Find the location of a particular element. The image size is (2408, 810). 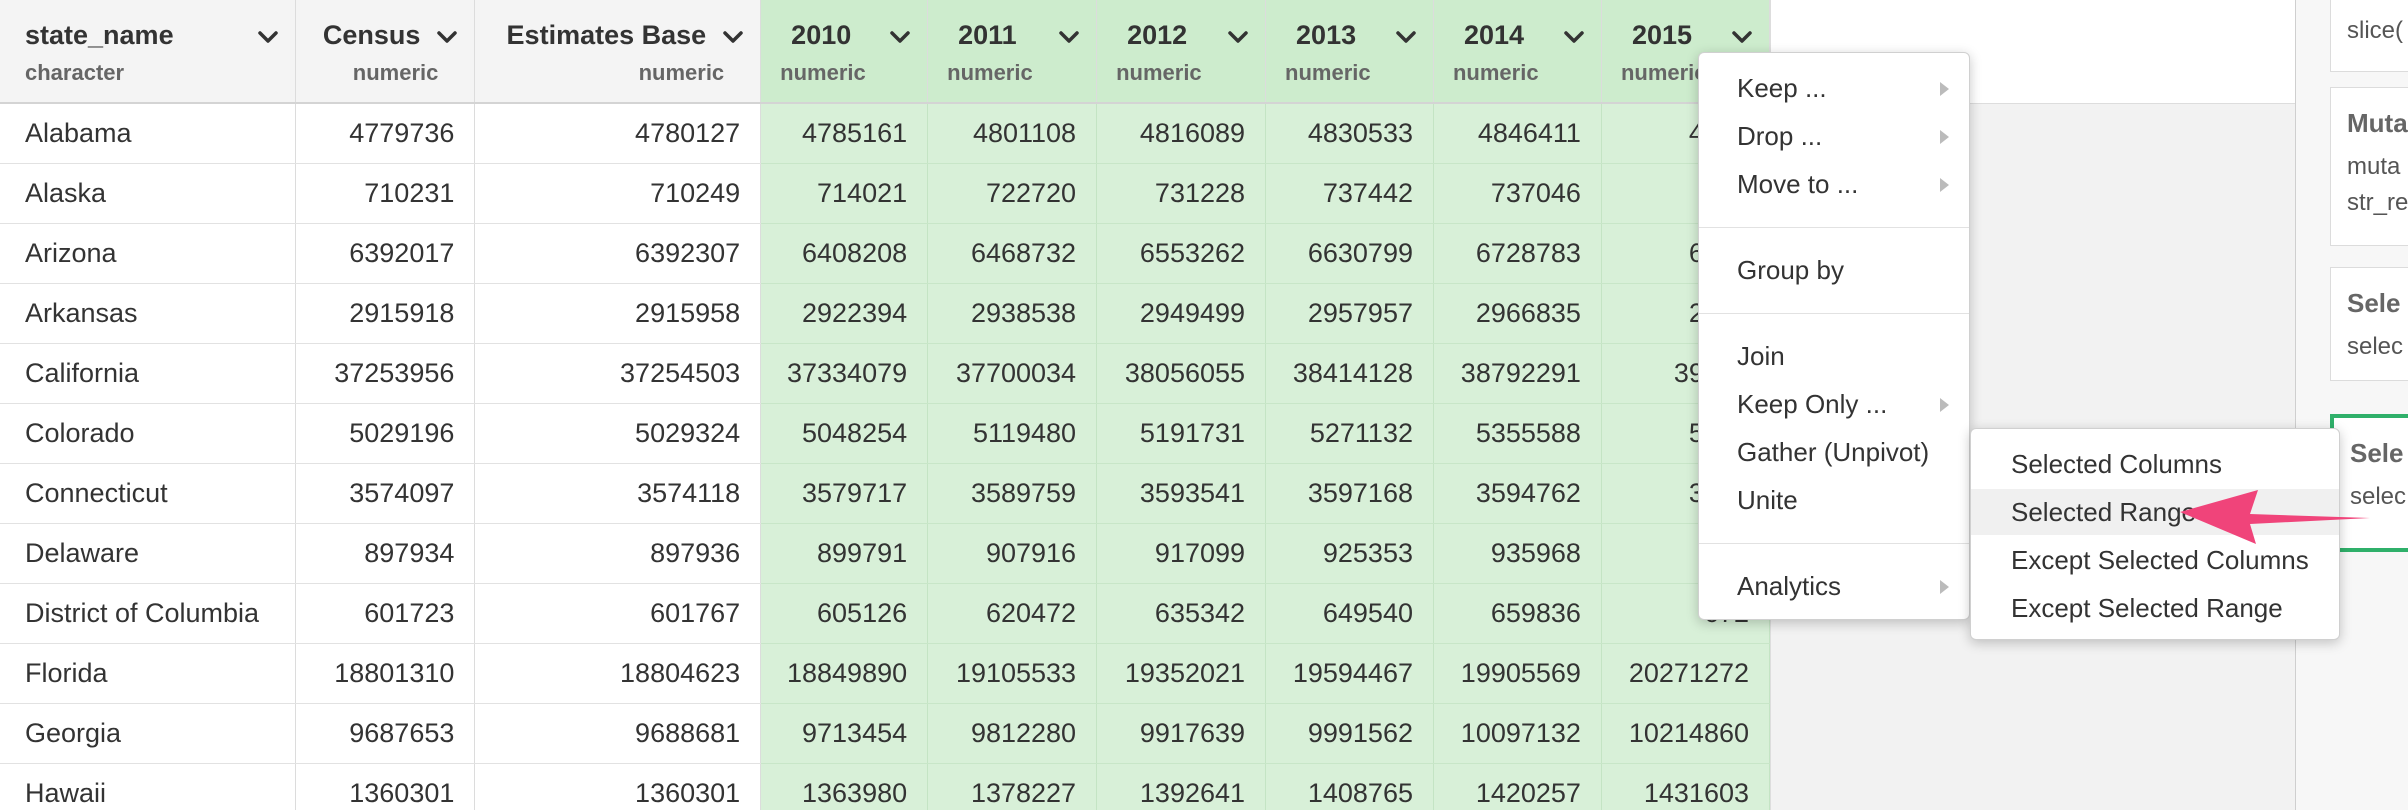

table-cell: 37700034 is located at coordinates (1012, 373).